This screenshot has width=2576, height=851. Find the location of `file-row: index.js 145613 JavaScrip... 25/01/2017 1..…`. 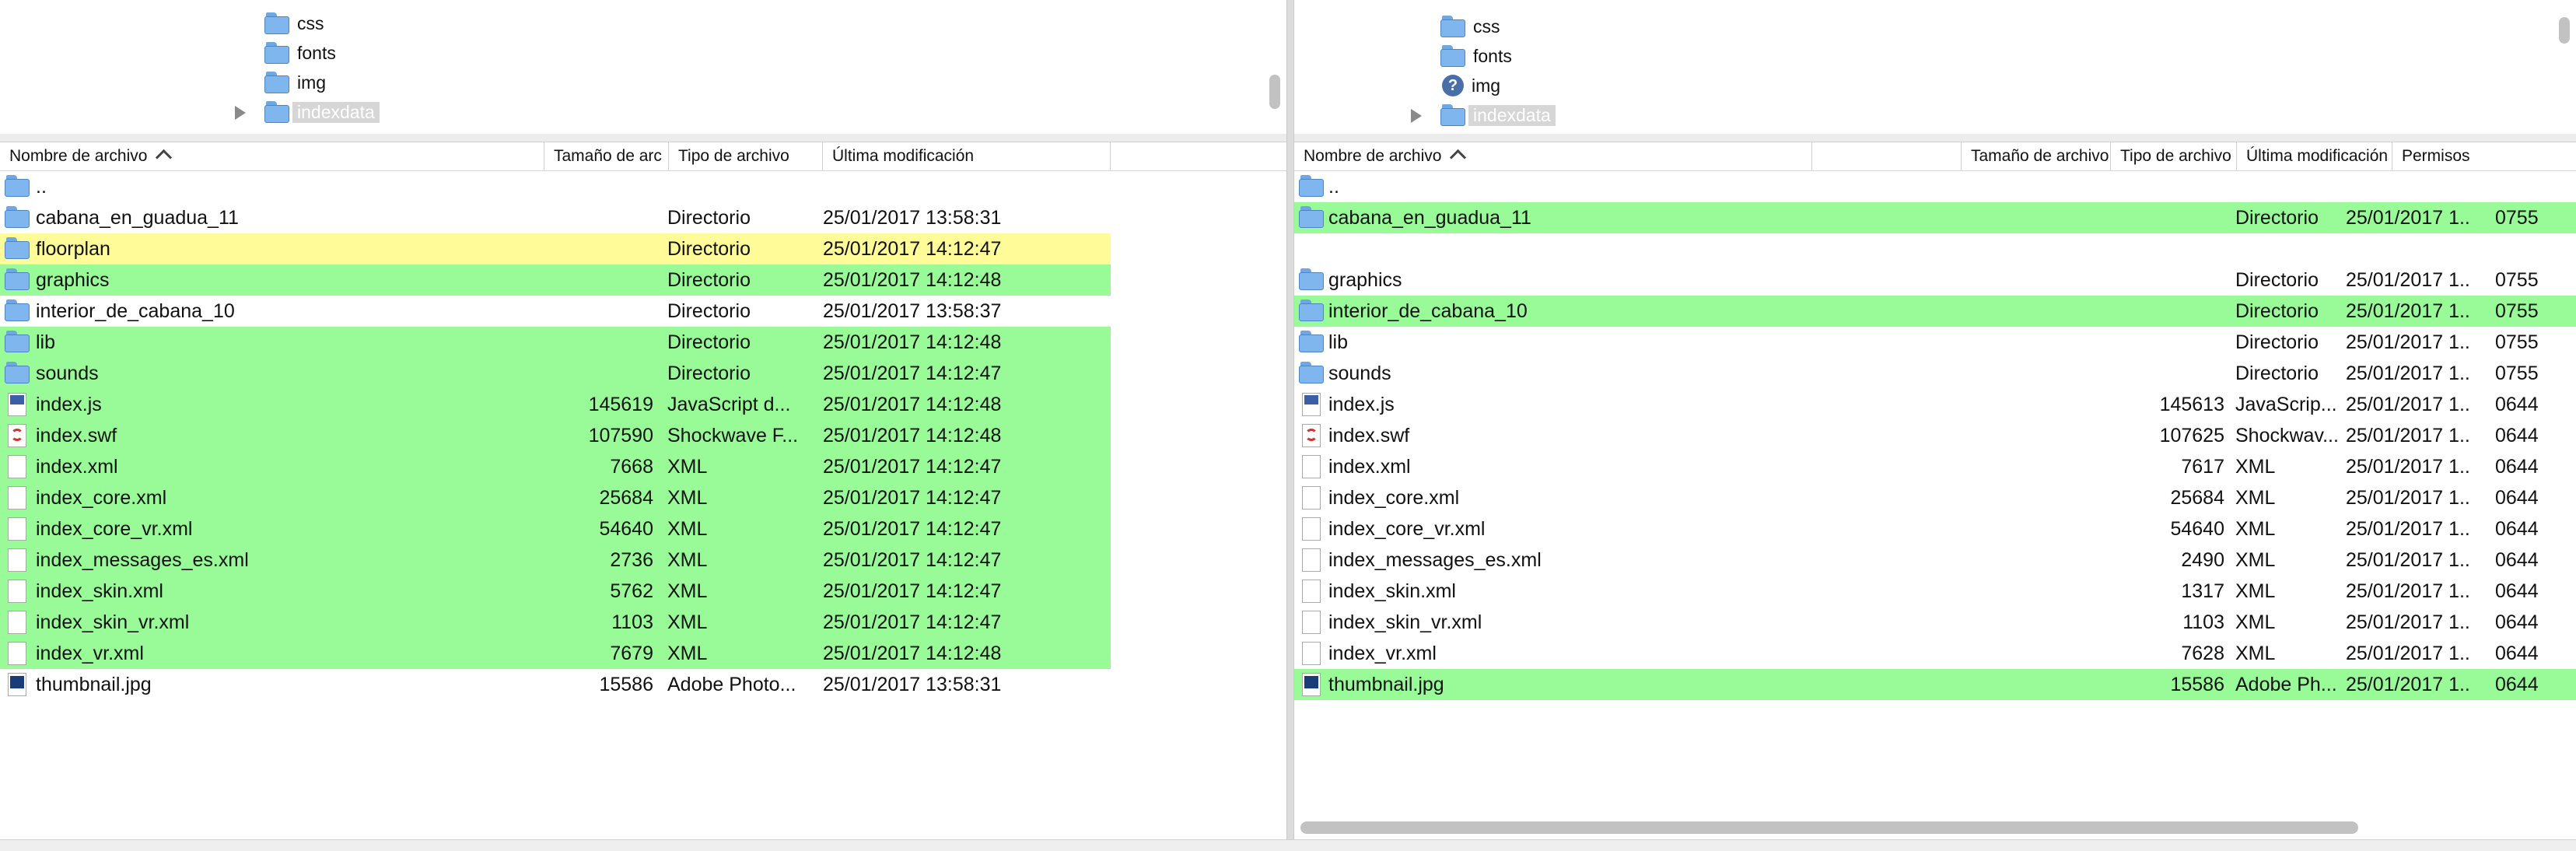

file-row: index.js 145613 JavaScrip... 25/01/2017 1..… is located at coordinates (1935, 404).